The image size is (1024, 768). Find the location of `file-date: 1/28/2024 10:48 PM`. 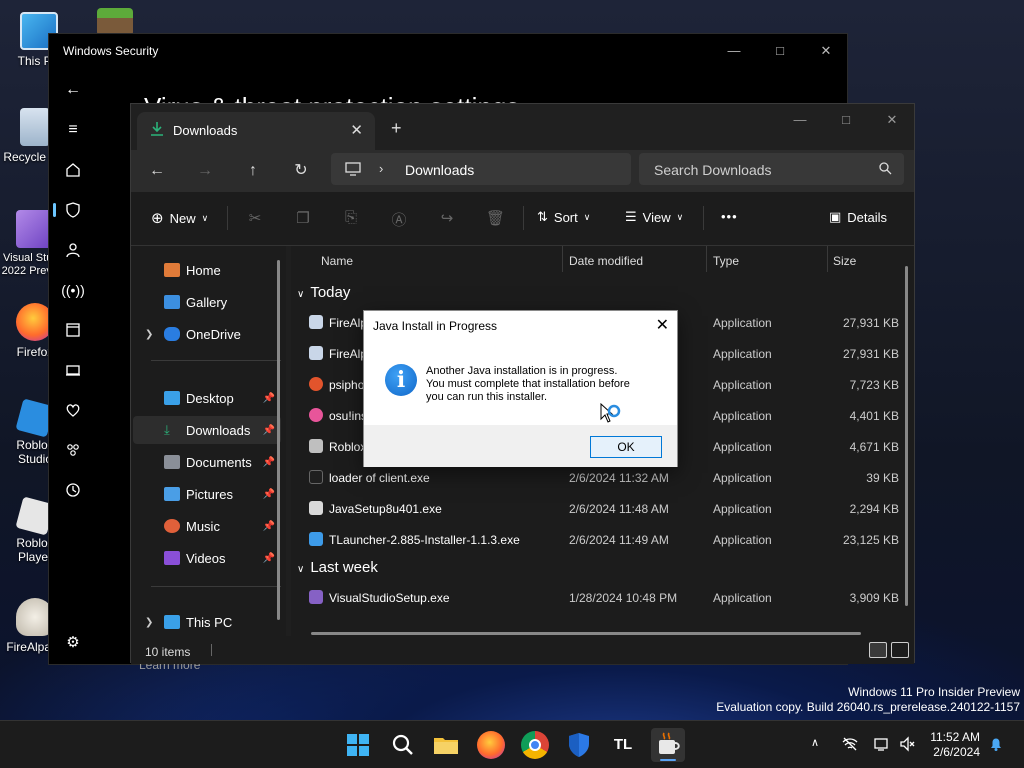

file-date: 1/28/2024 10:48 PM is located at coordinates (623, 598).